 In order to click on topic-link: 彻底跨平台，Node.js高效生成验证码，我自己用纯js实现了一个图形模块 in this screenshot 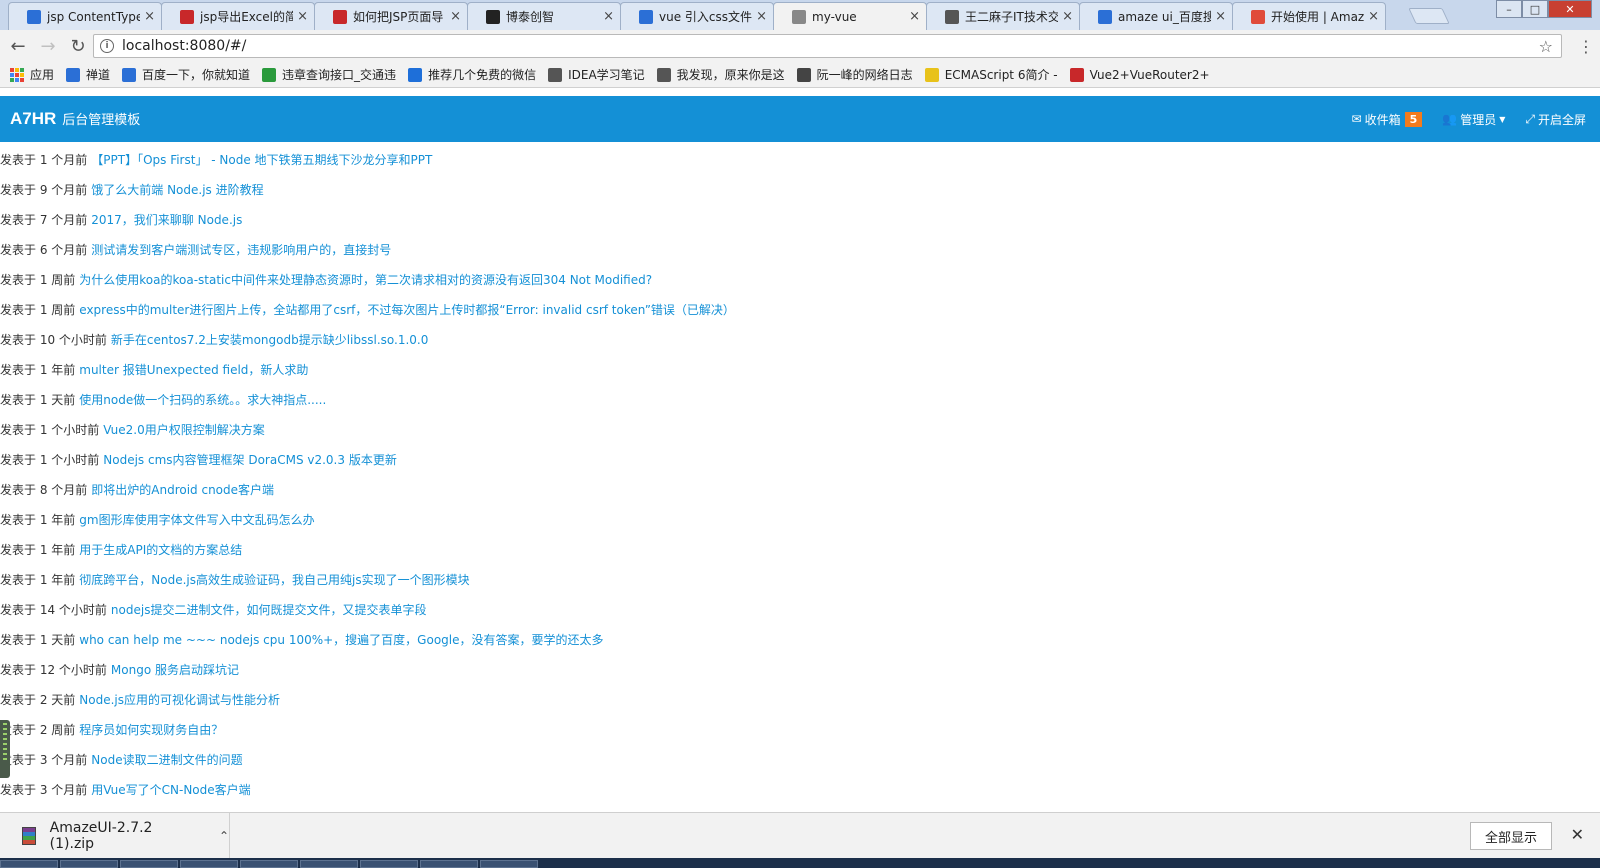, I will do `click(274, 580)`.